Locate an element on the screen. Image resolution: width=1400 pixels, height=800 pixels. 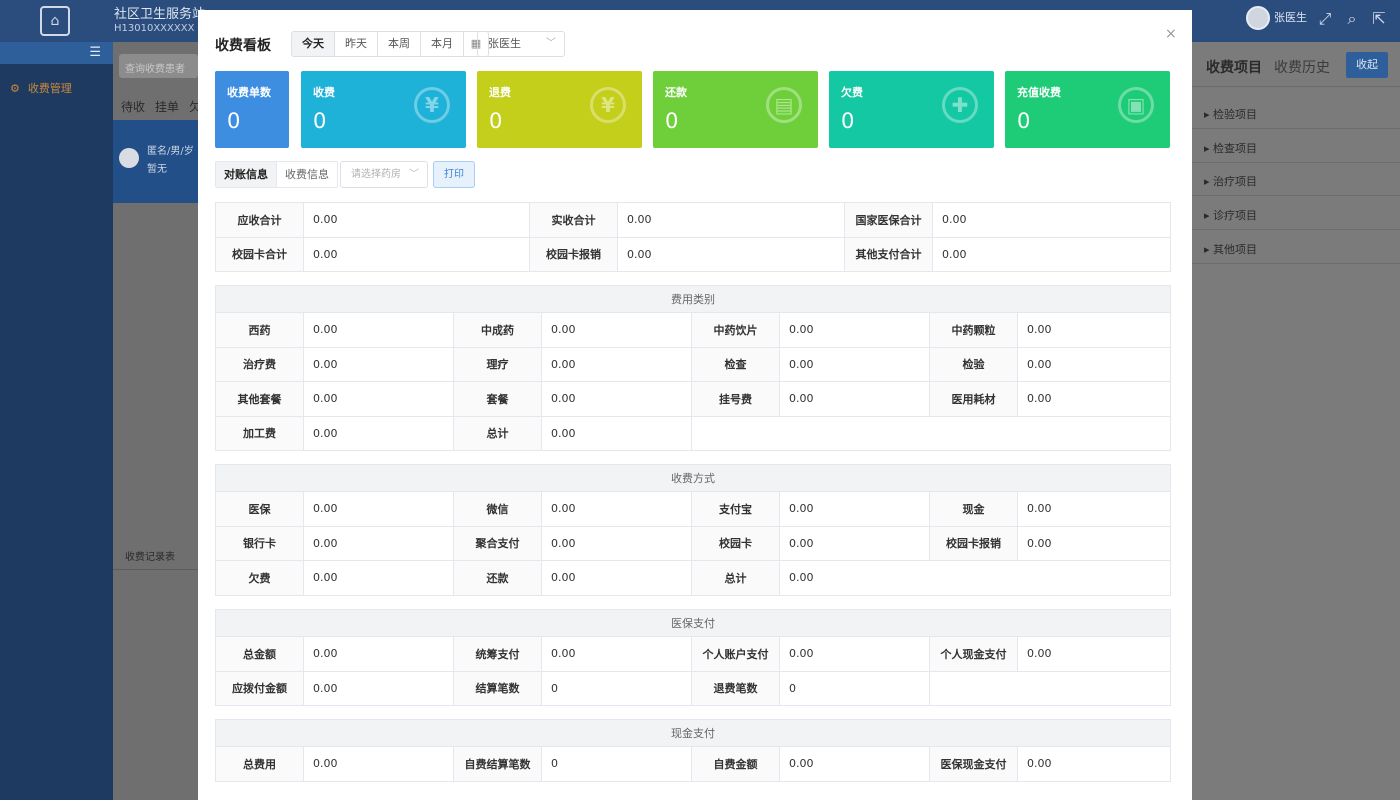
user-avatar is located at coordinates (1258, 18).